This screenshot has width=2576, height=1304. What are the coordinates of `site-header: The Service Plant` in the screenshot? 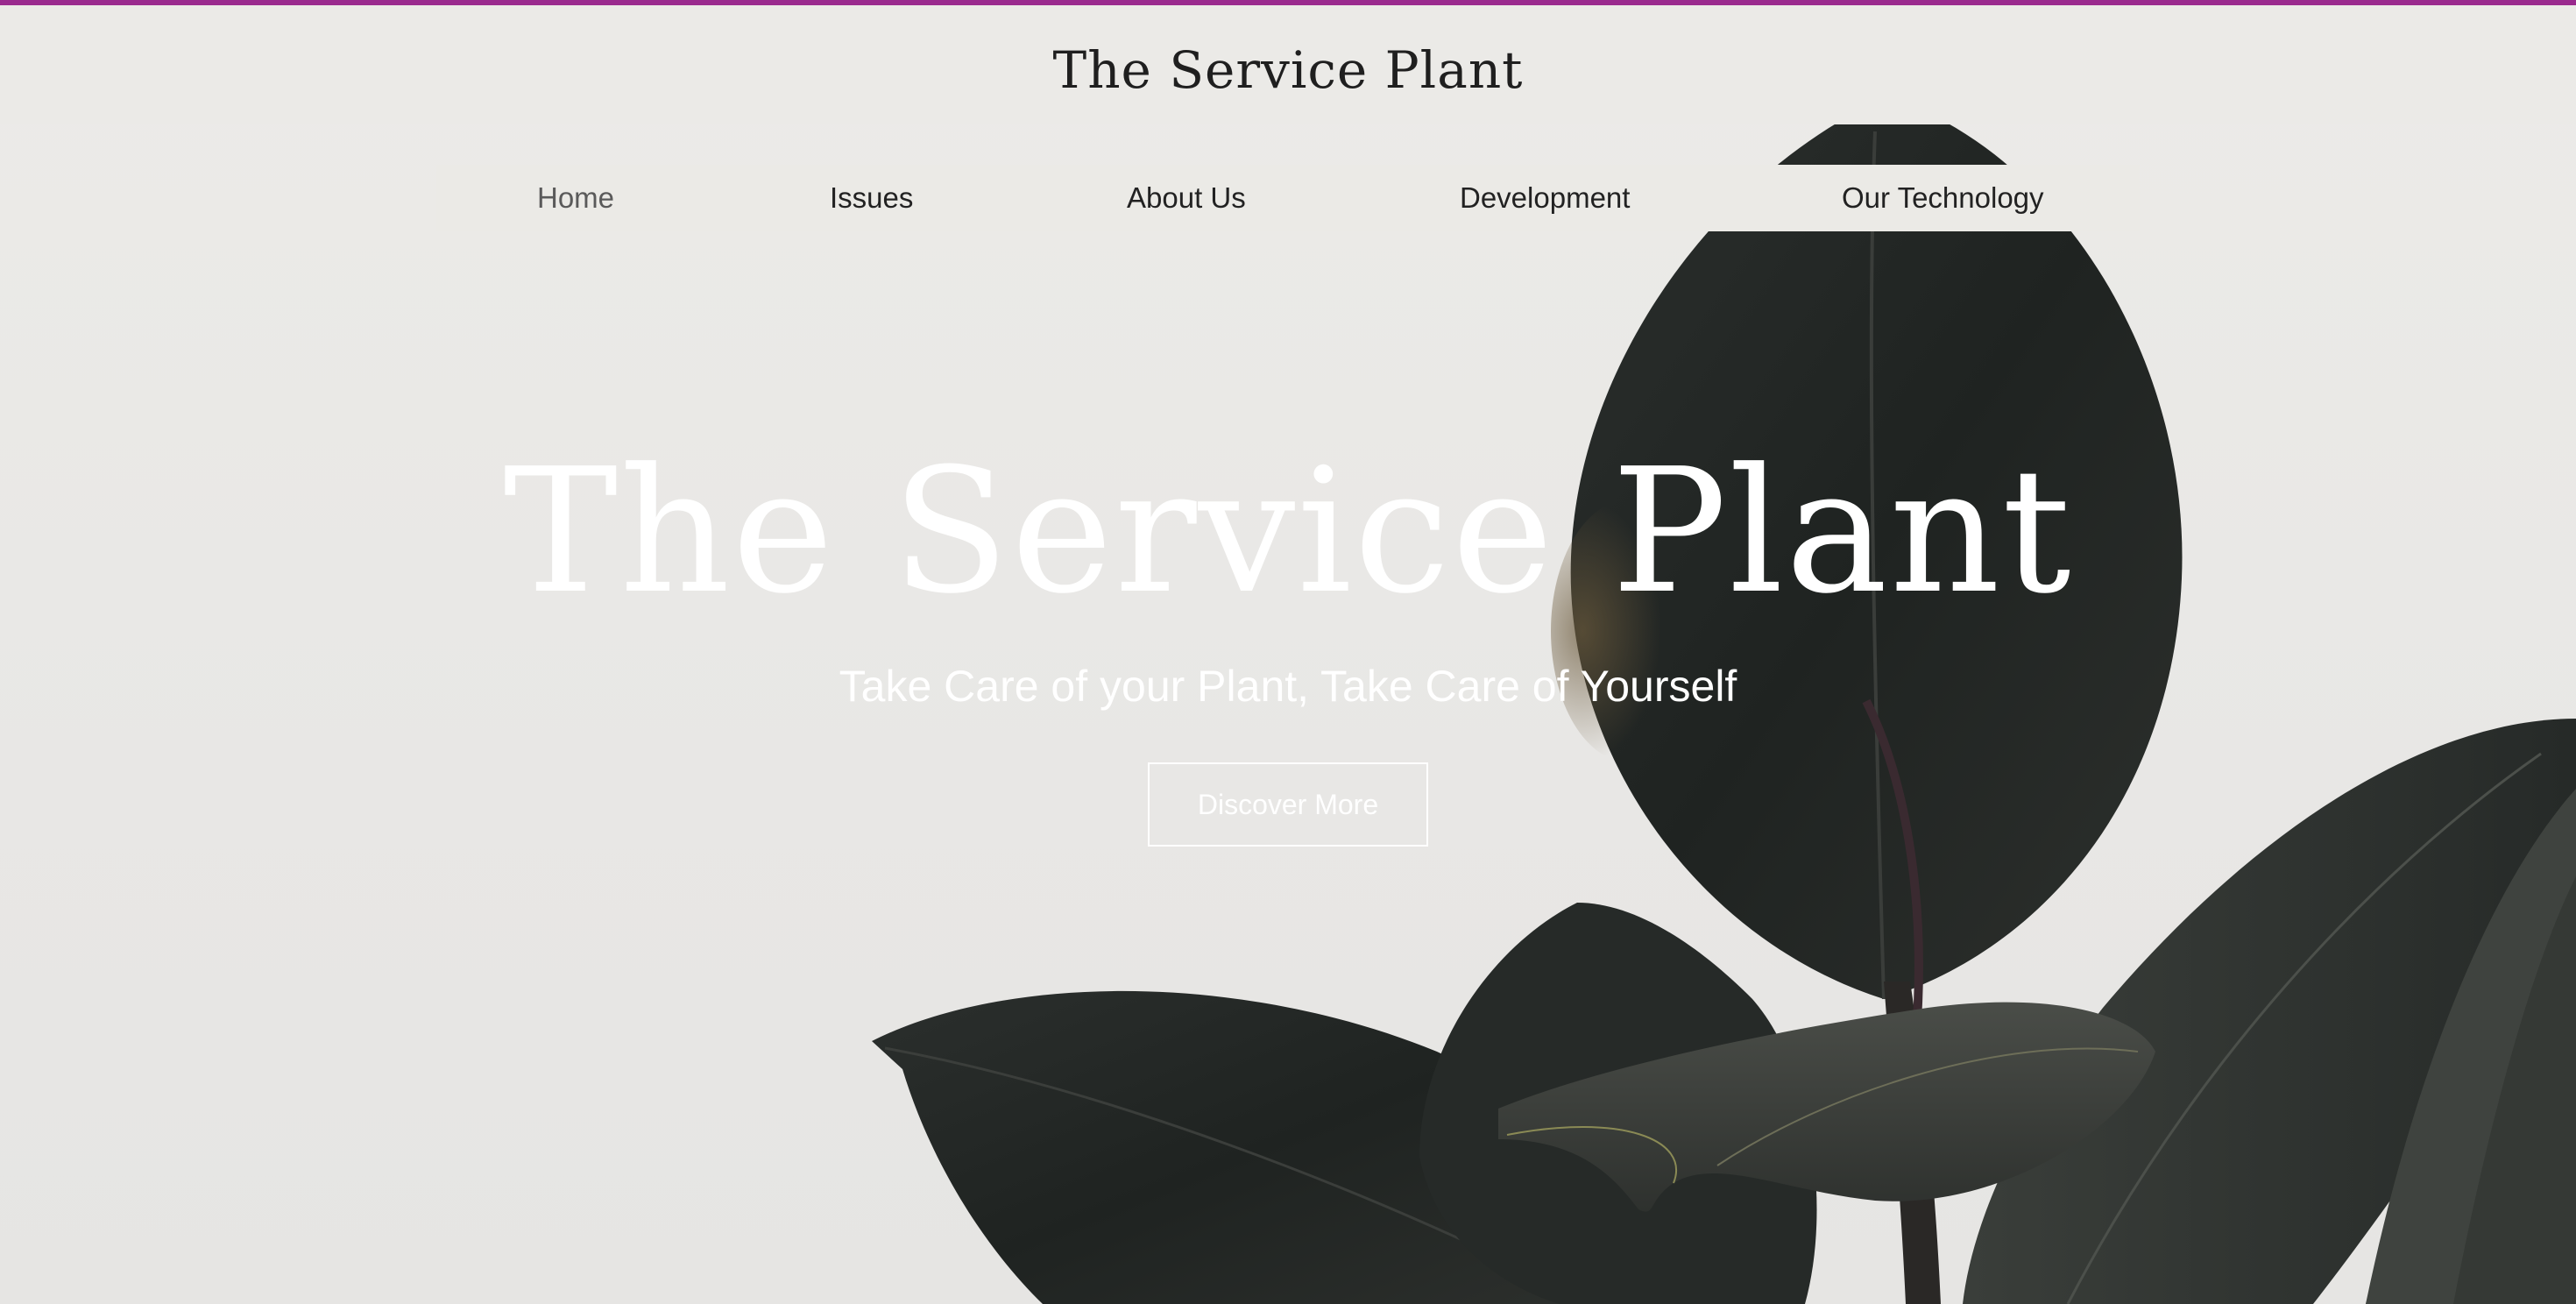 It's located at (1288, 65).